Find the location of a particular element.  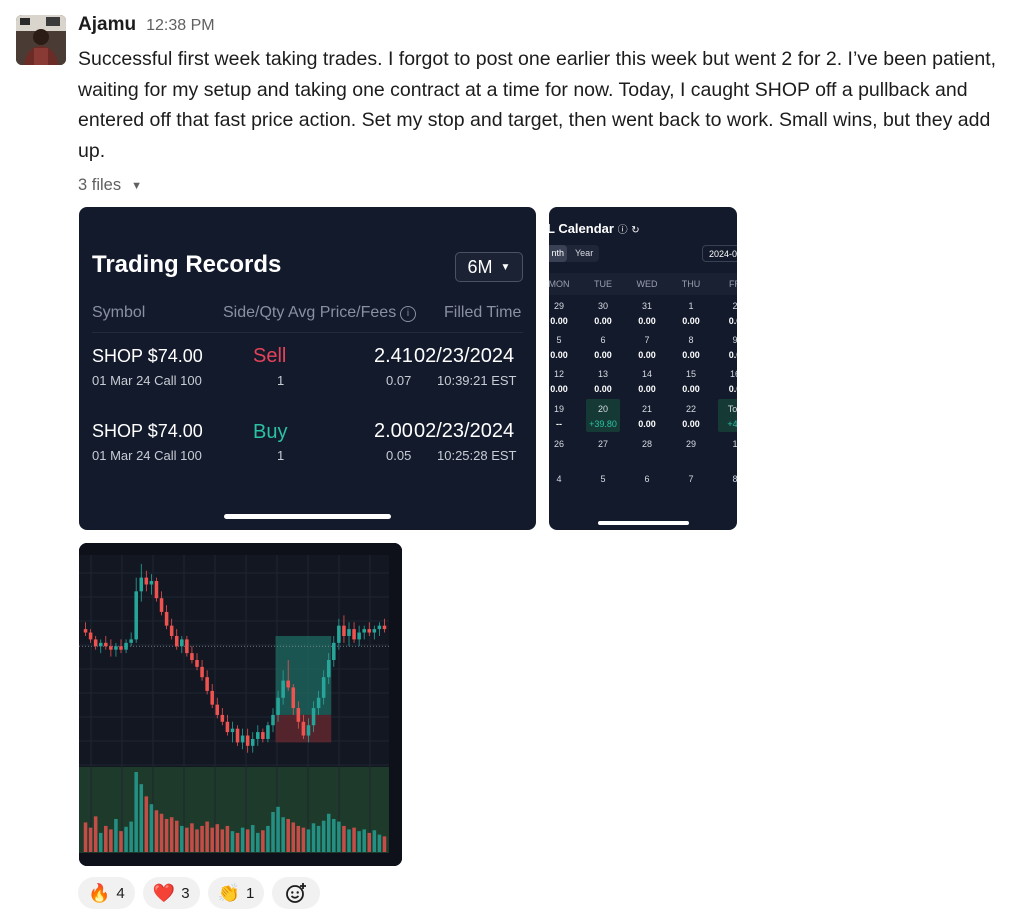

price-chart-image is located at coordinates (240, 704).